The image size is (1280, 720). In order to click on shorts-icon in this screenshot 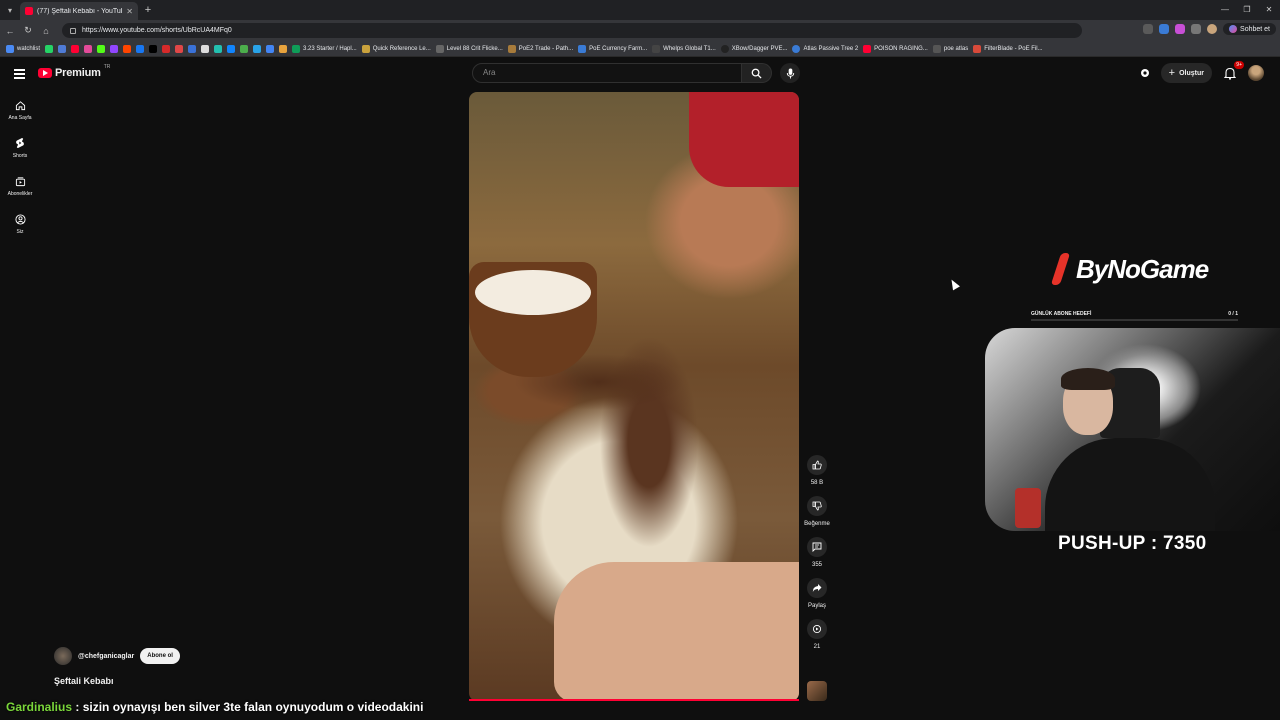, I will do `click(20, 143)`.